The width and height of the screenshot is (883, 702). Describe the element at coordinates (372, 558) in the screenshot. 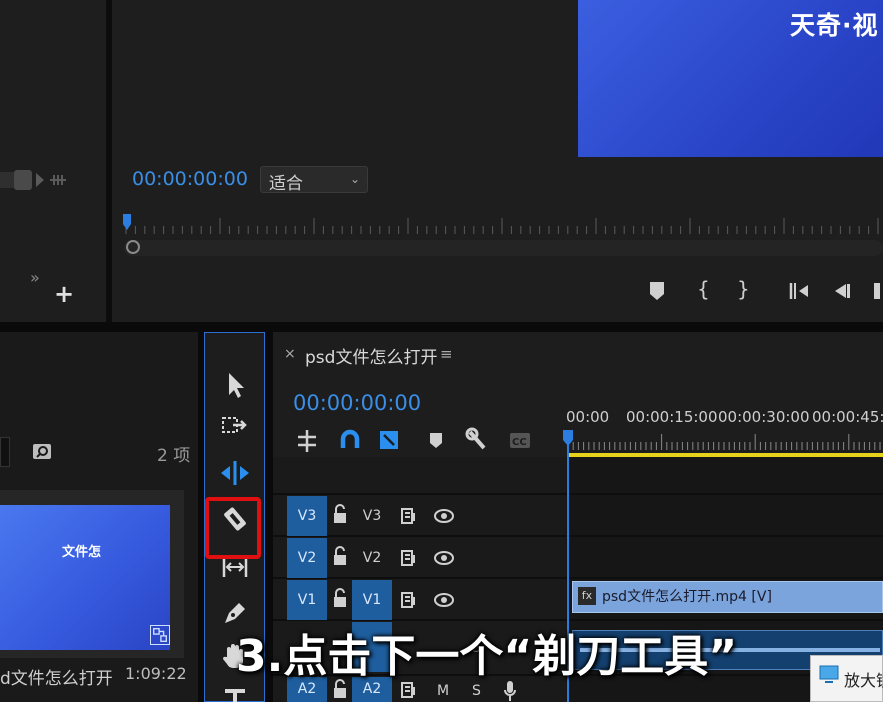

I see `target-track-v2: V2` at that location.